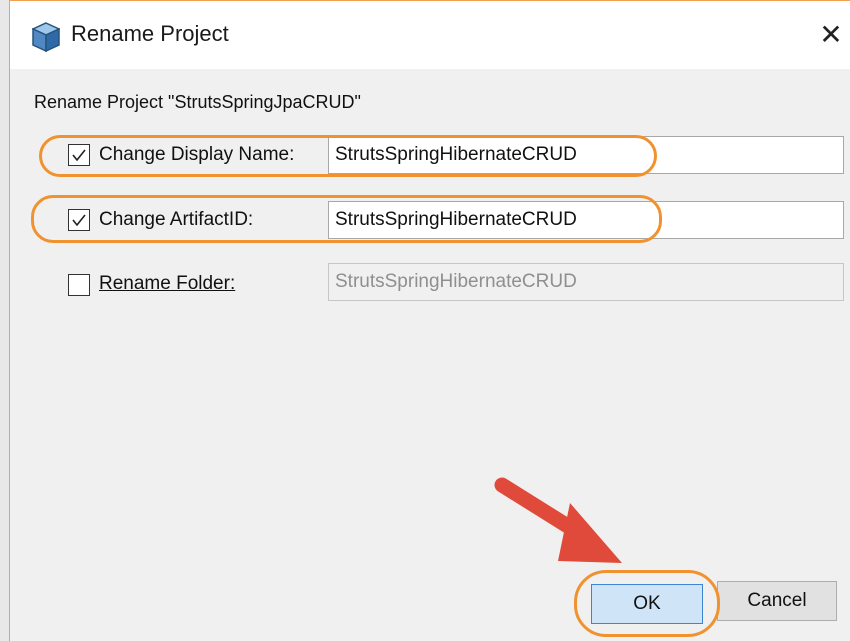  I want to click on option-row-rename-folder: Rename Folder: StrutsSpringHibernateCRUD, so click(430, 283).